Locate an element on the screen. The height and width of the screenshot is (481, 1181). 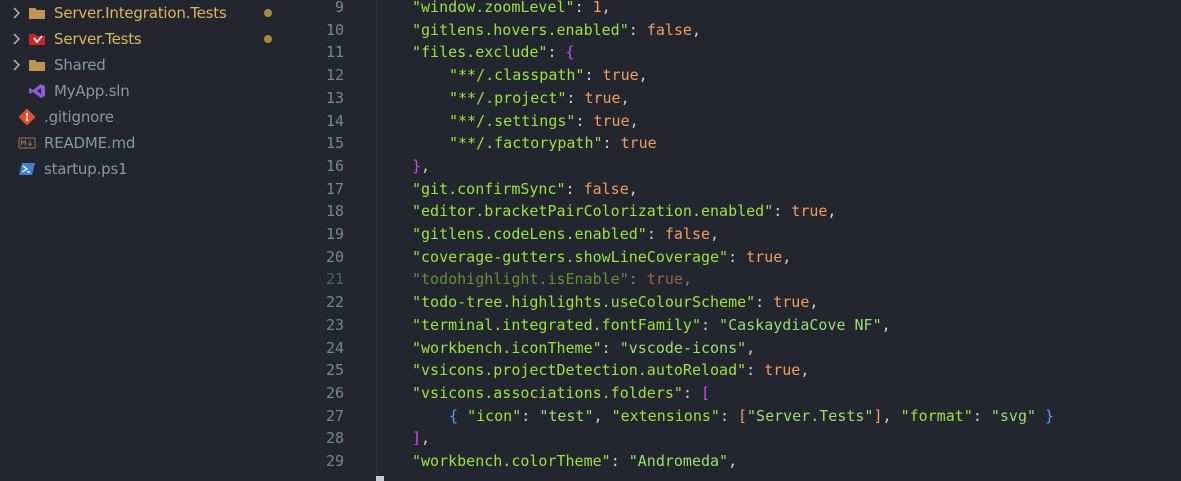
token: "coverage-gutters.showLineCoverage" is located at coordinates (570, 256).